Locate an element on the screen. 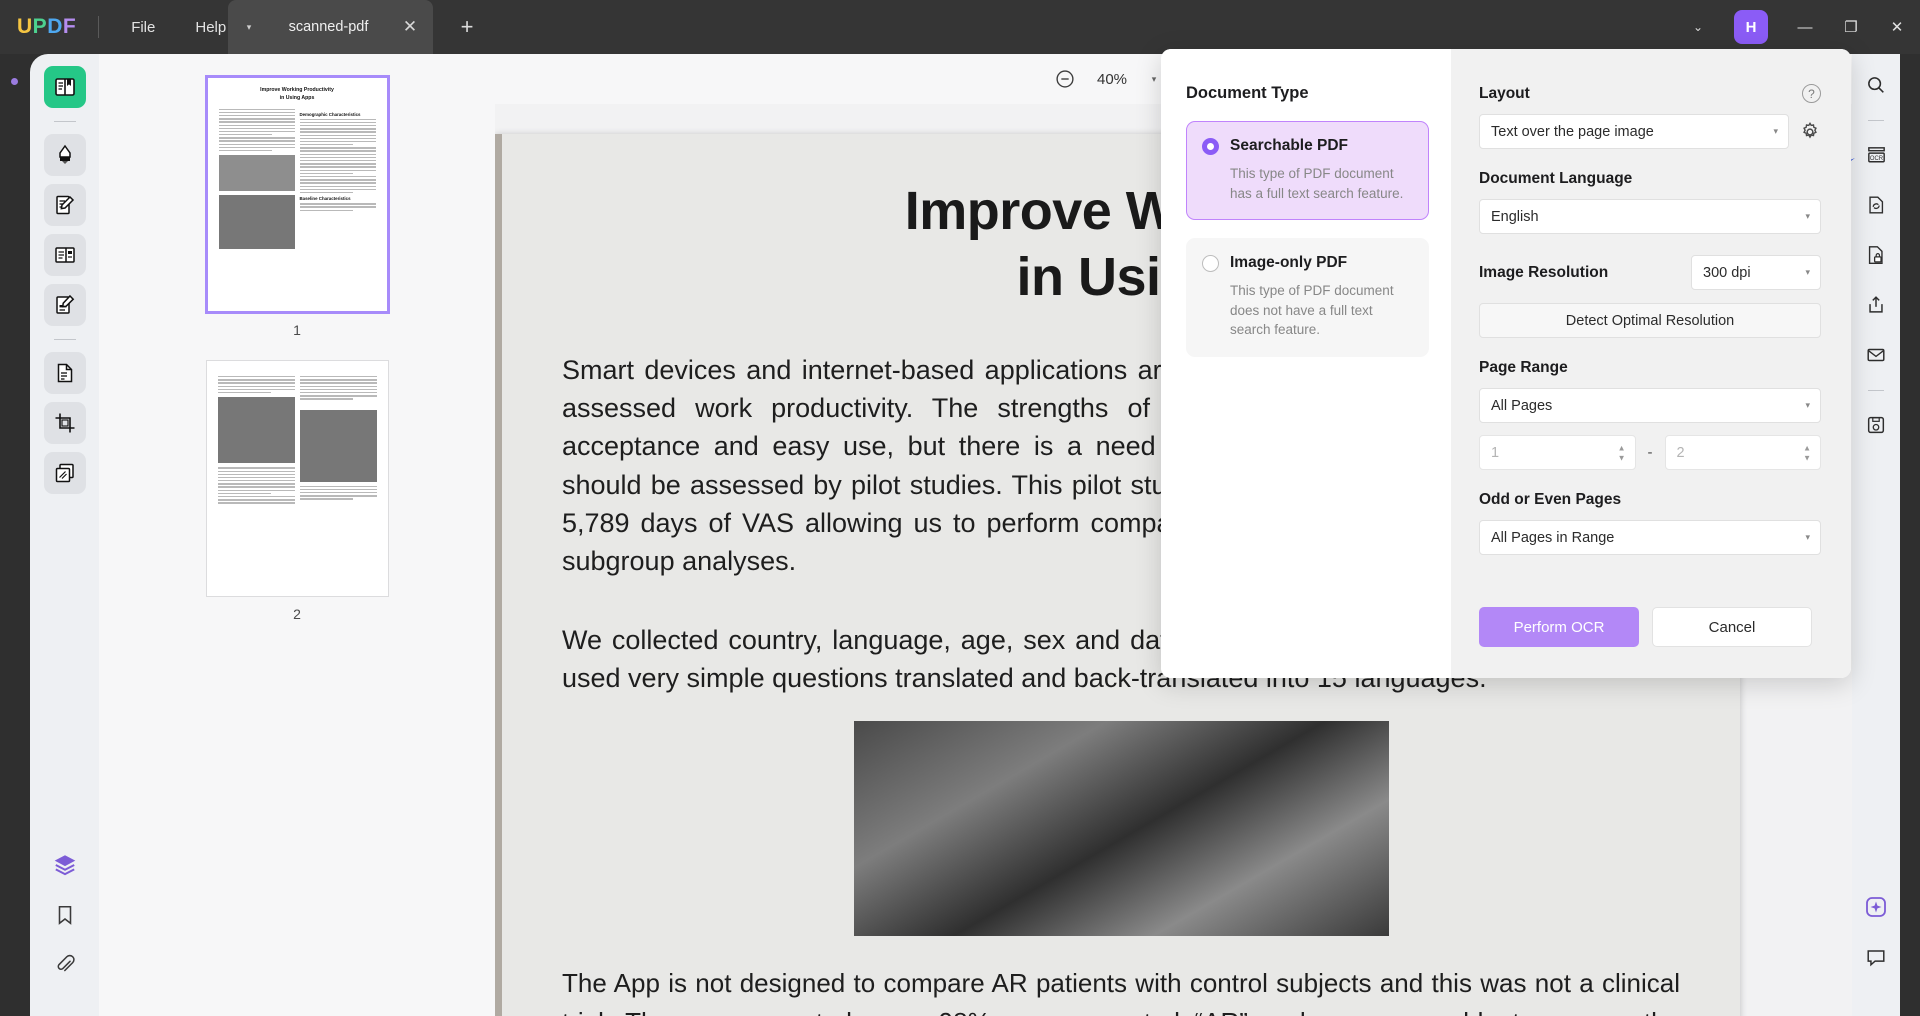 This screenshot has height=1016, width=1920. option-searchable-label: Searchable PDF is located at coordinates (1289, 145).